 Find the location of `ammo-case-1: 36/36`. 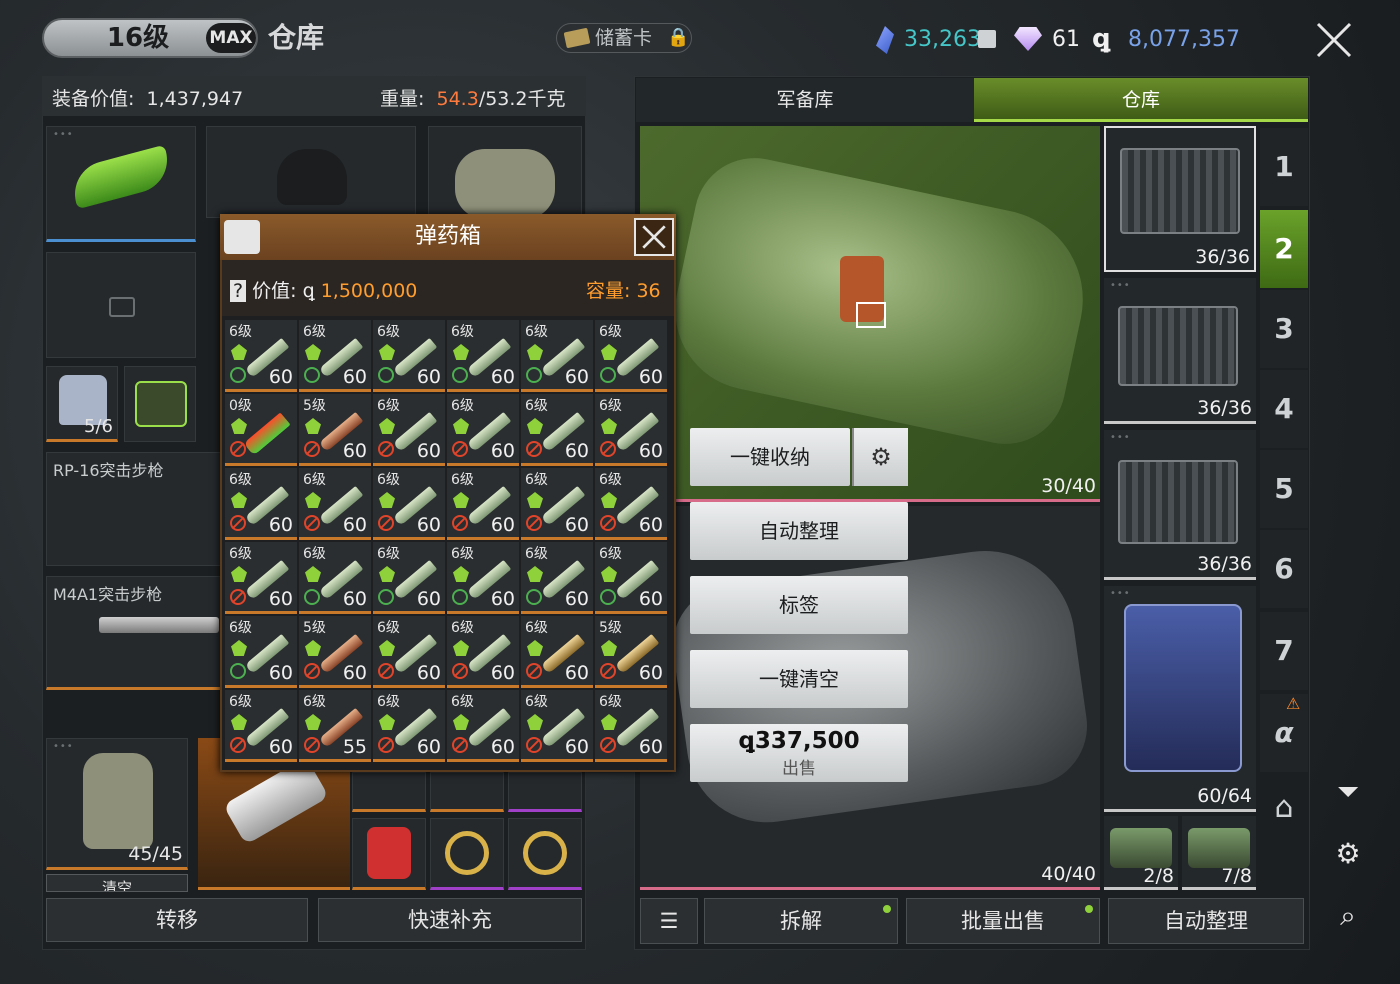

ammo-case-1: 36/36 is located at coordinates (1180, 199).